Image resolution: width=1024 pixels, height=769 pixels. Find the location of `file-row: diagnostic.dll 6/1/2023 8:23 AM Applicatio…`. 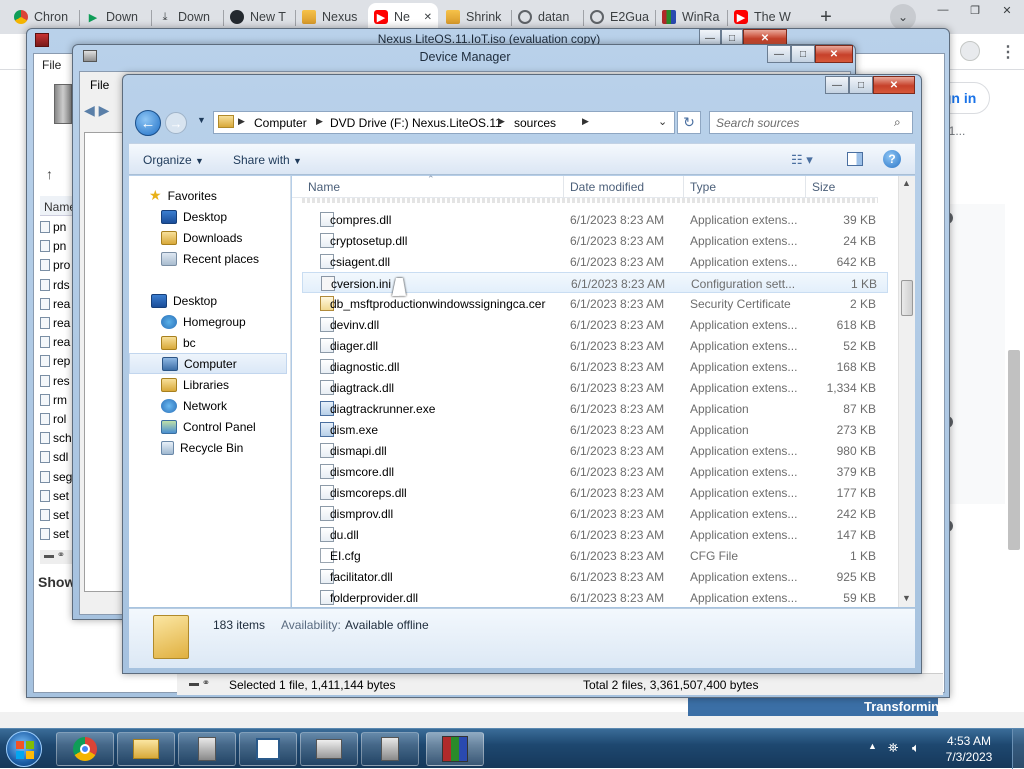

file-row: diagnostic.dll 6/1/2023 8:23 AM Applicatio… is located at coordinates (595, 366).